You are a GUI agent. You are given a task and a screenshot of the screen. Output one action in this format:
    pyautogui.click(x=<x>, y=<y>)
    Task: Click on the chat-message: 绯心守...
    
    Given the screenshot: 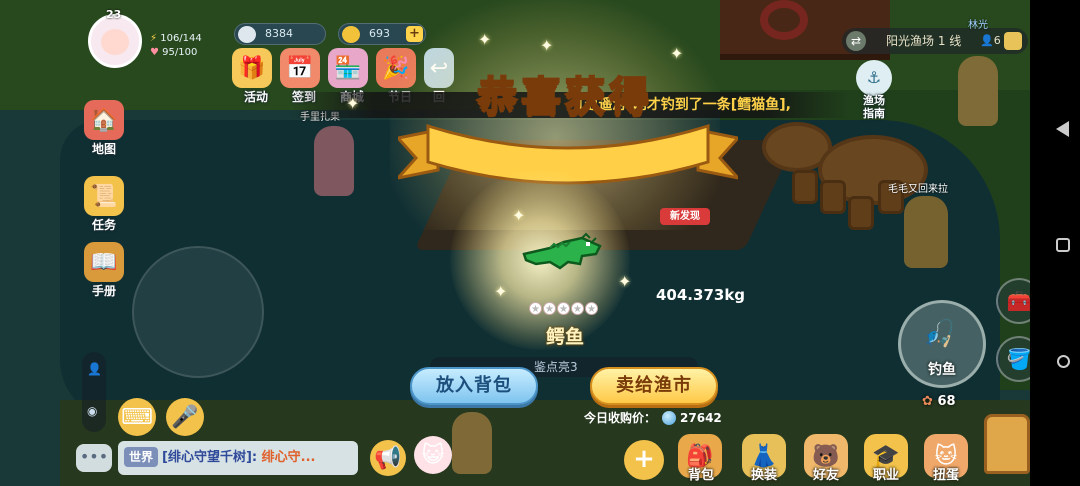 What is the action you would take?
    pyautogui.click(x=288, y=457)
    